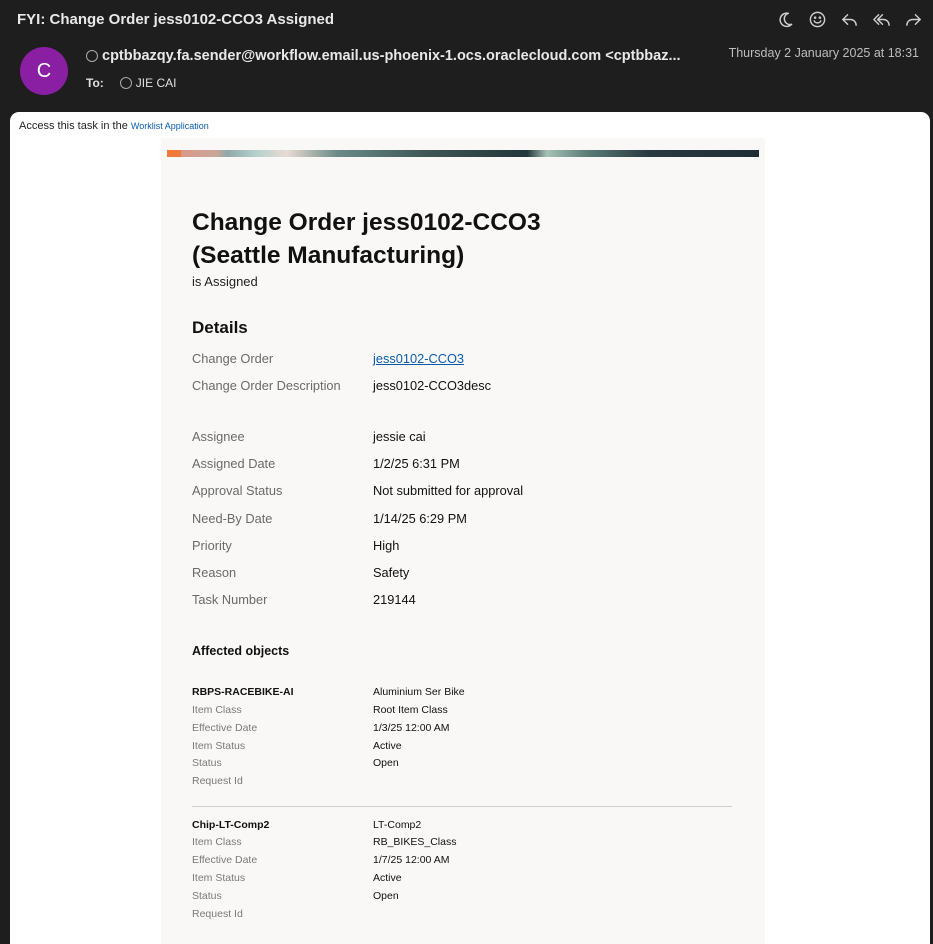 The image size is (933, 944). I want to click on object-value: 1/3/25 12:00 AM, so click(411, 728).